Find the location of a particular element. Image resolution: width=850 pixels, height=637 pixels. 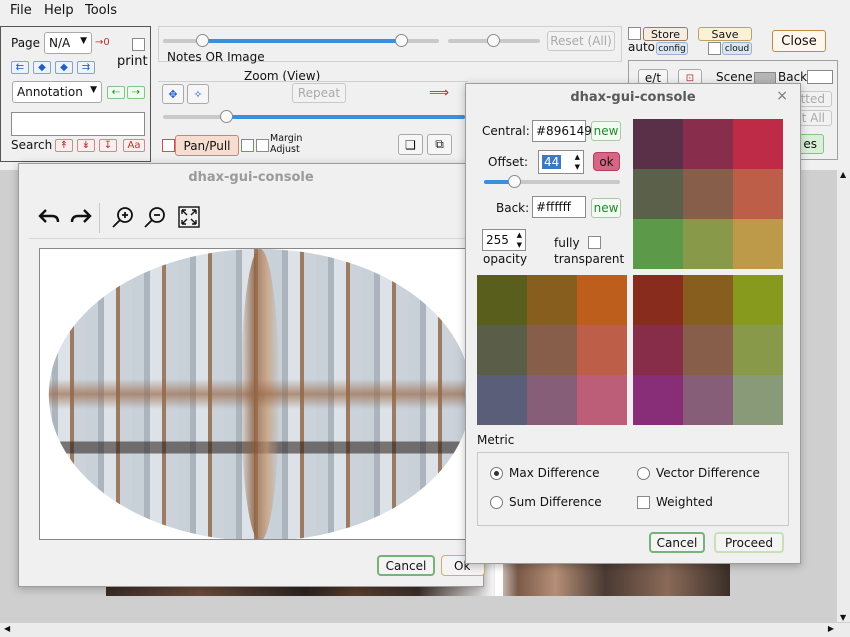

offset-spinbox: 44 ▲ ▼ is located at coordinates (561, 162).